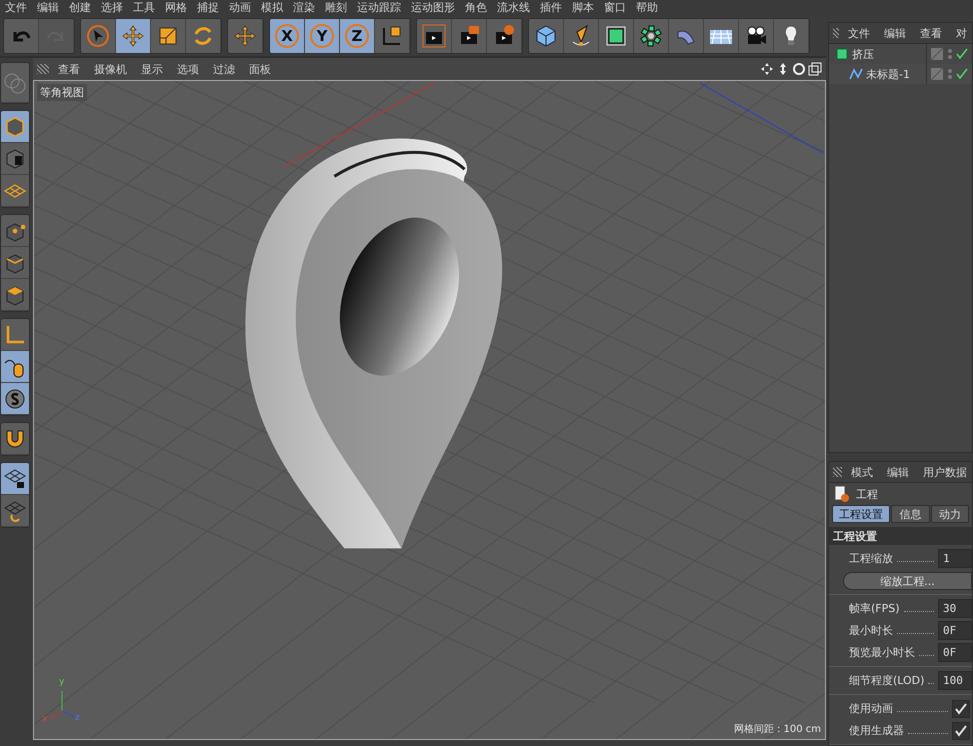 This screenshot has width=973, height=746. Describe the element at coordinates (146, 8) in the screenshot. I see `menu-item: 工具` at that location.